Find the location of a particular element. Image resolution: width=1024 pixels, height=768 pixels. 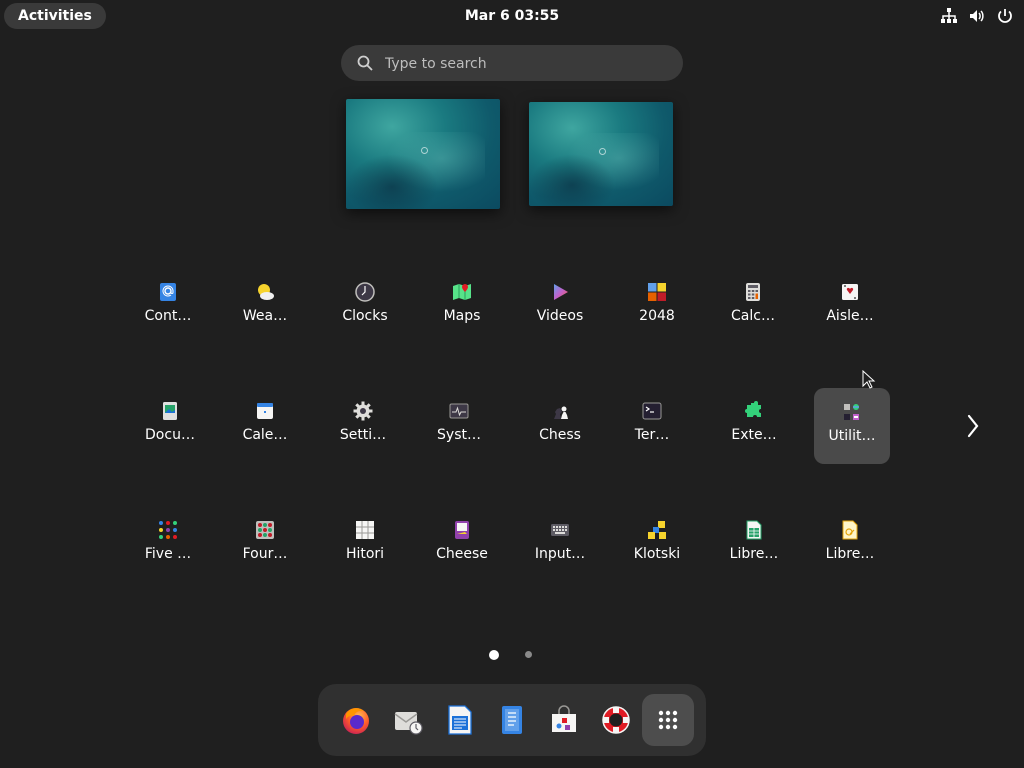

app-klotski: Klotski is located at coordinates (657, 544).